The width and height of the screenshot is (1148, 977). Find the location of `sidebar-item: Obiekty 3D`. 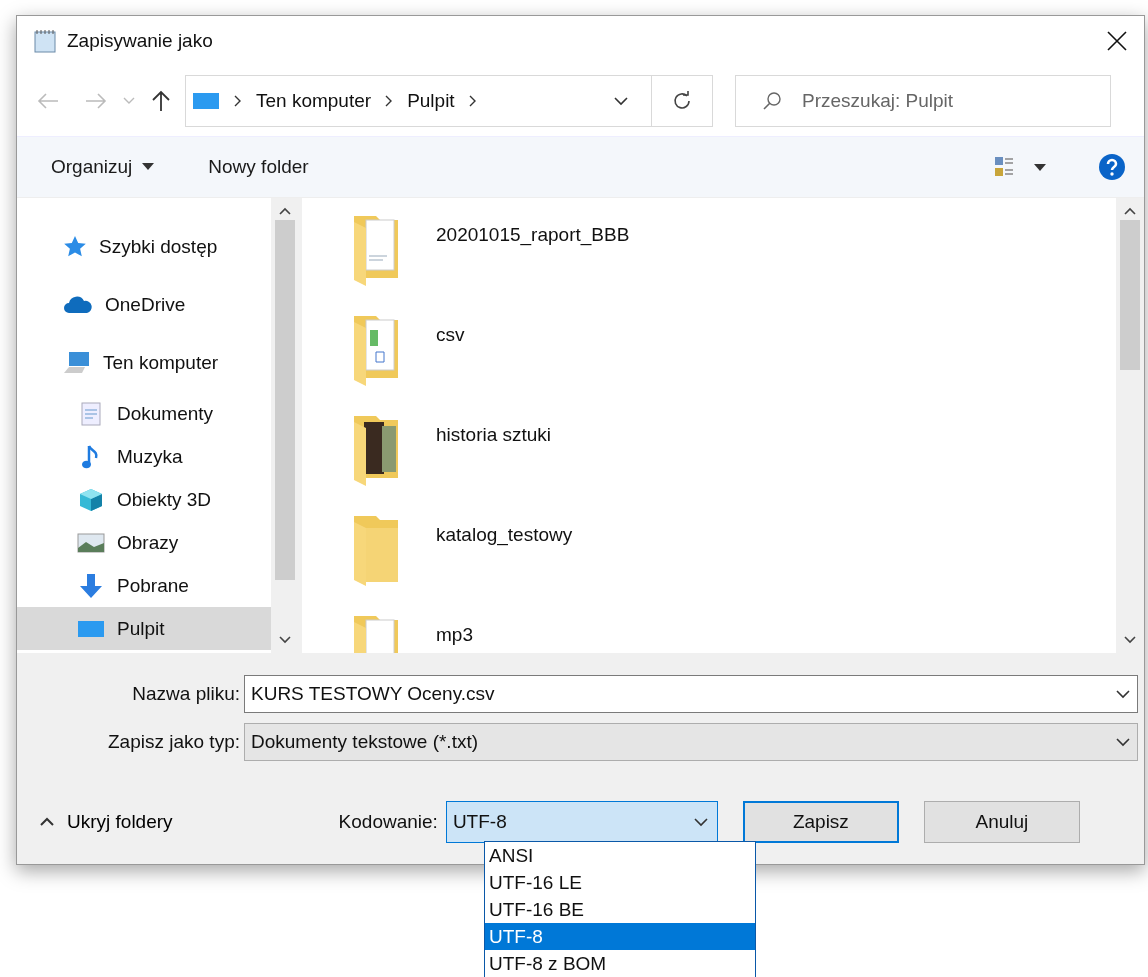

sidebar-item: Obiekty 3D is located at coordinates (144, 499).